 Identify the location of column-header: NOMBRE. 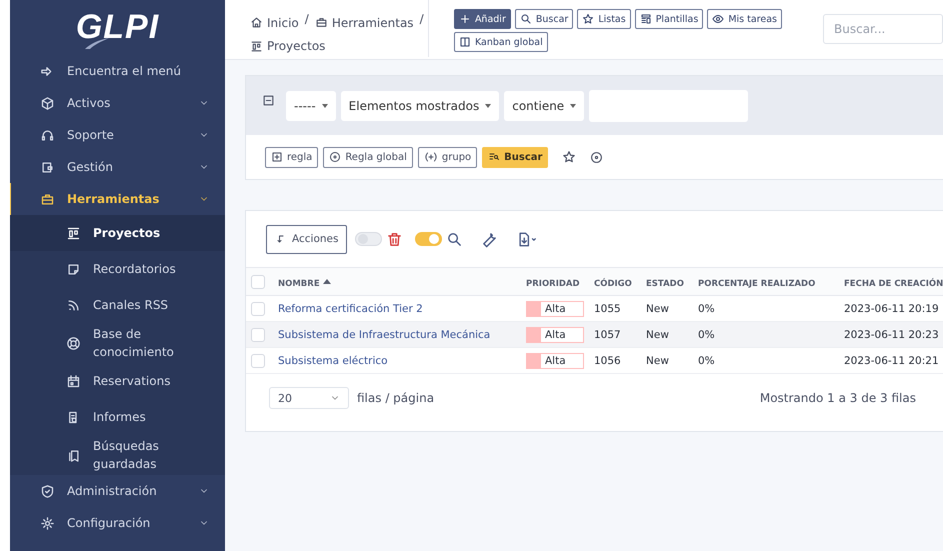
(402, 281).